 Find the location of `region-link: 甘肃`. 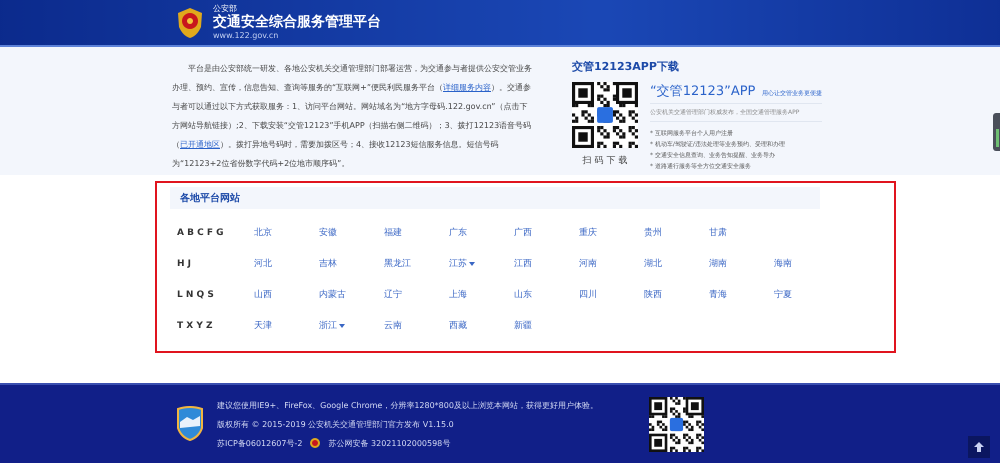

region-link: 甘肃 is located at coordinates (741, 232).